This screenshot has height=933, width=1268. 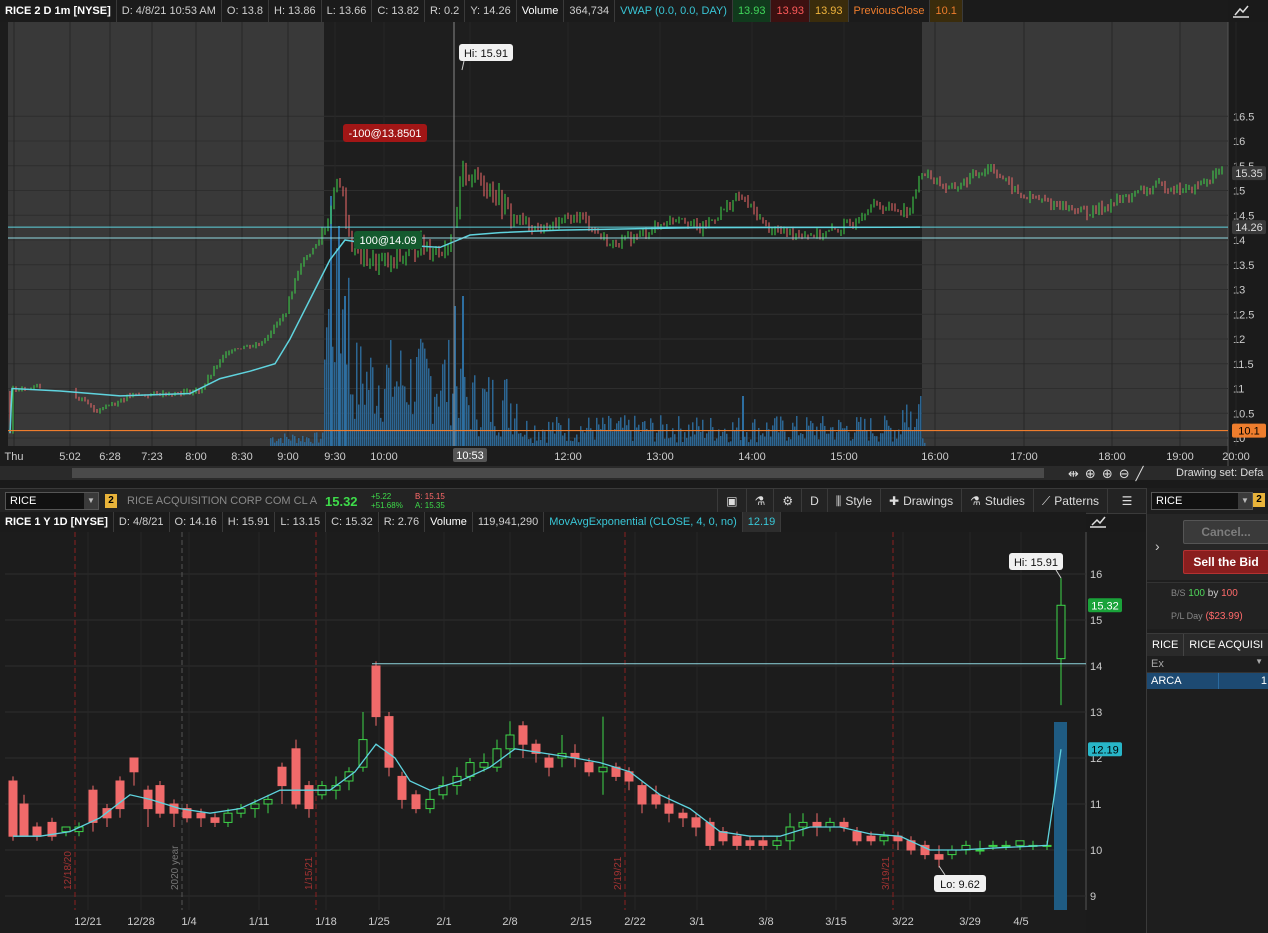 I want to click on drawings-button: ✚ Drawings, so click(x=920, y=501).